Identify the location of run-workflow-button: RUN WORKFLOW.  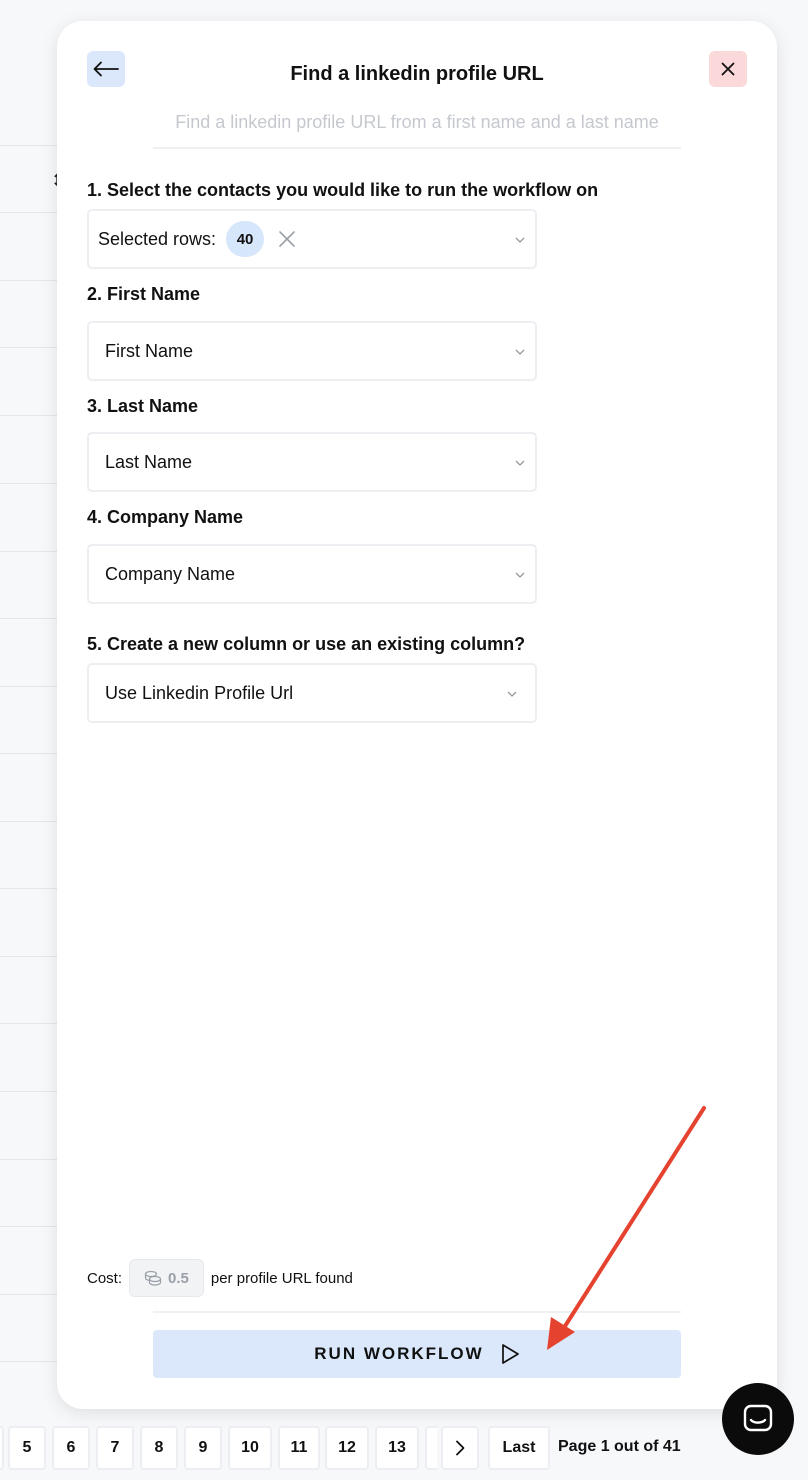
(417, 1354).